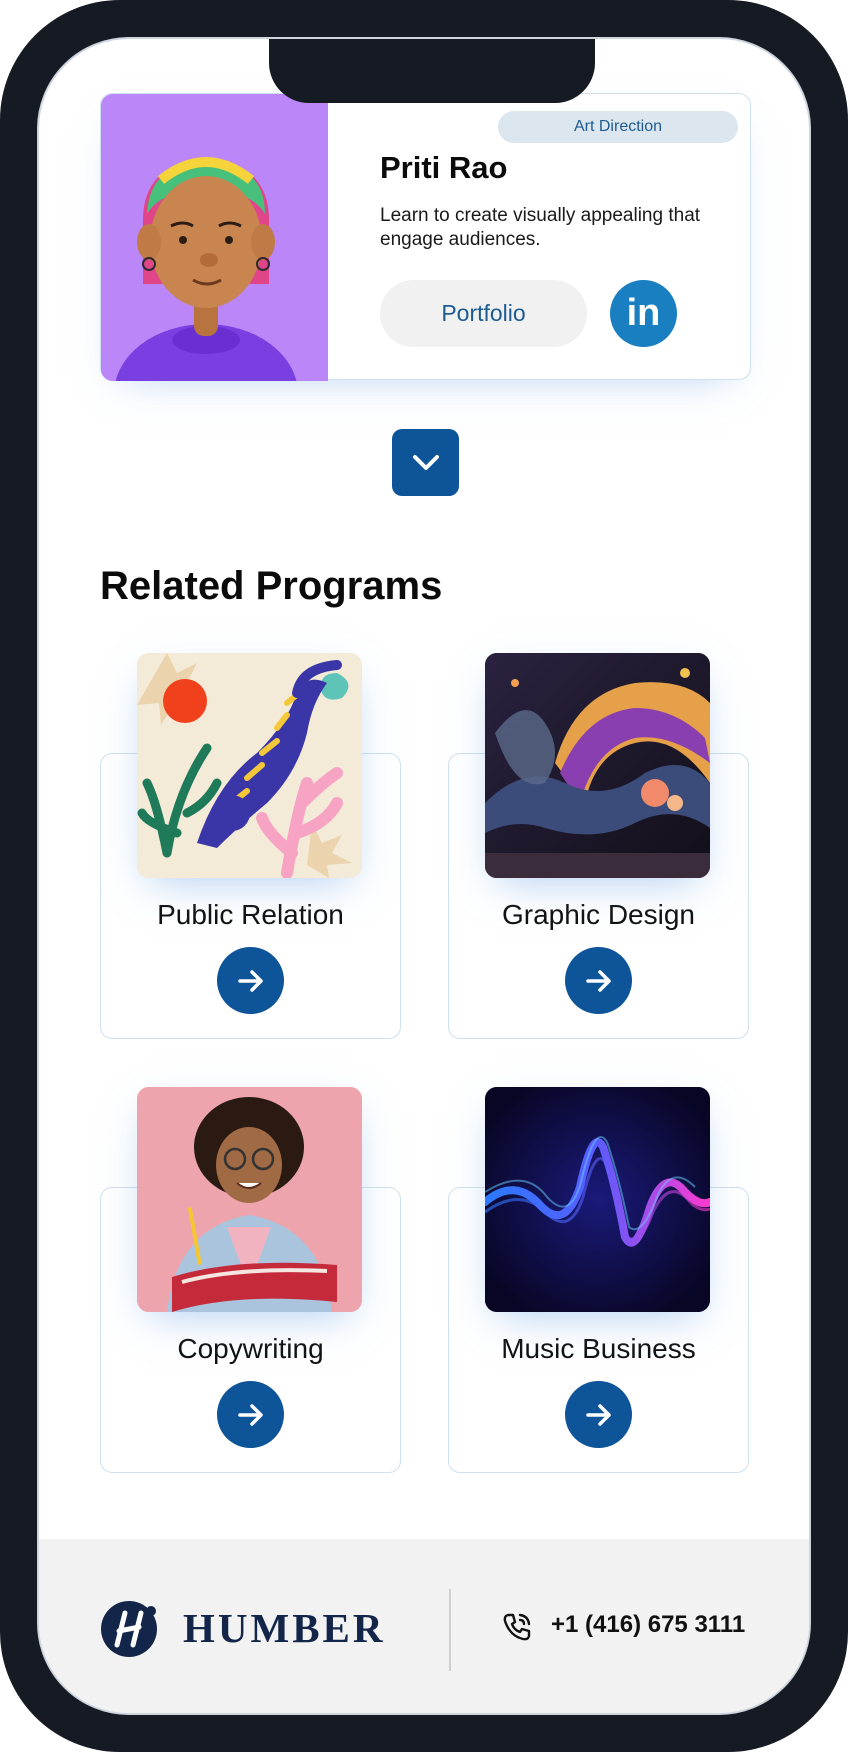 Image resolution: width=848 pixels, height=1752 pixels. I want to click on phone-icon, so click(517, 1627).